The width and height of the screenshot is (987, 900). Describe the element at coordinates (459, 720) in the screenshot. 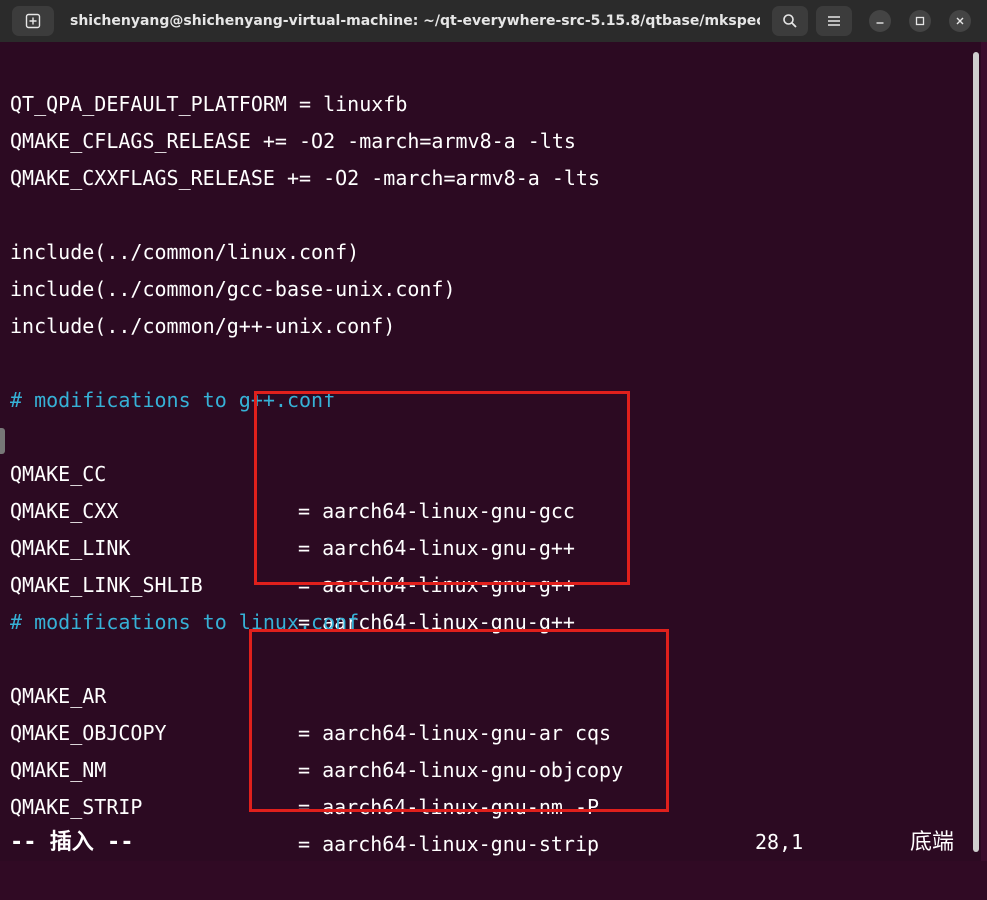

I see `highlight-box-linux` at that location.